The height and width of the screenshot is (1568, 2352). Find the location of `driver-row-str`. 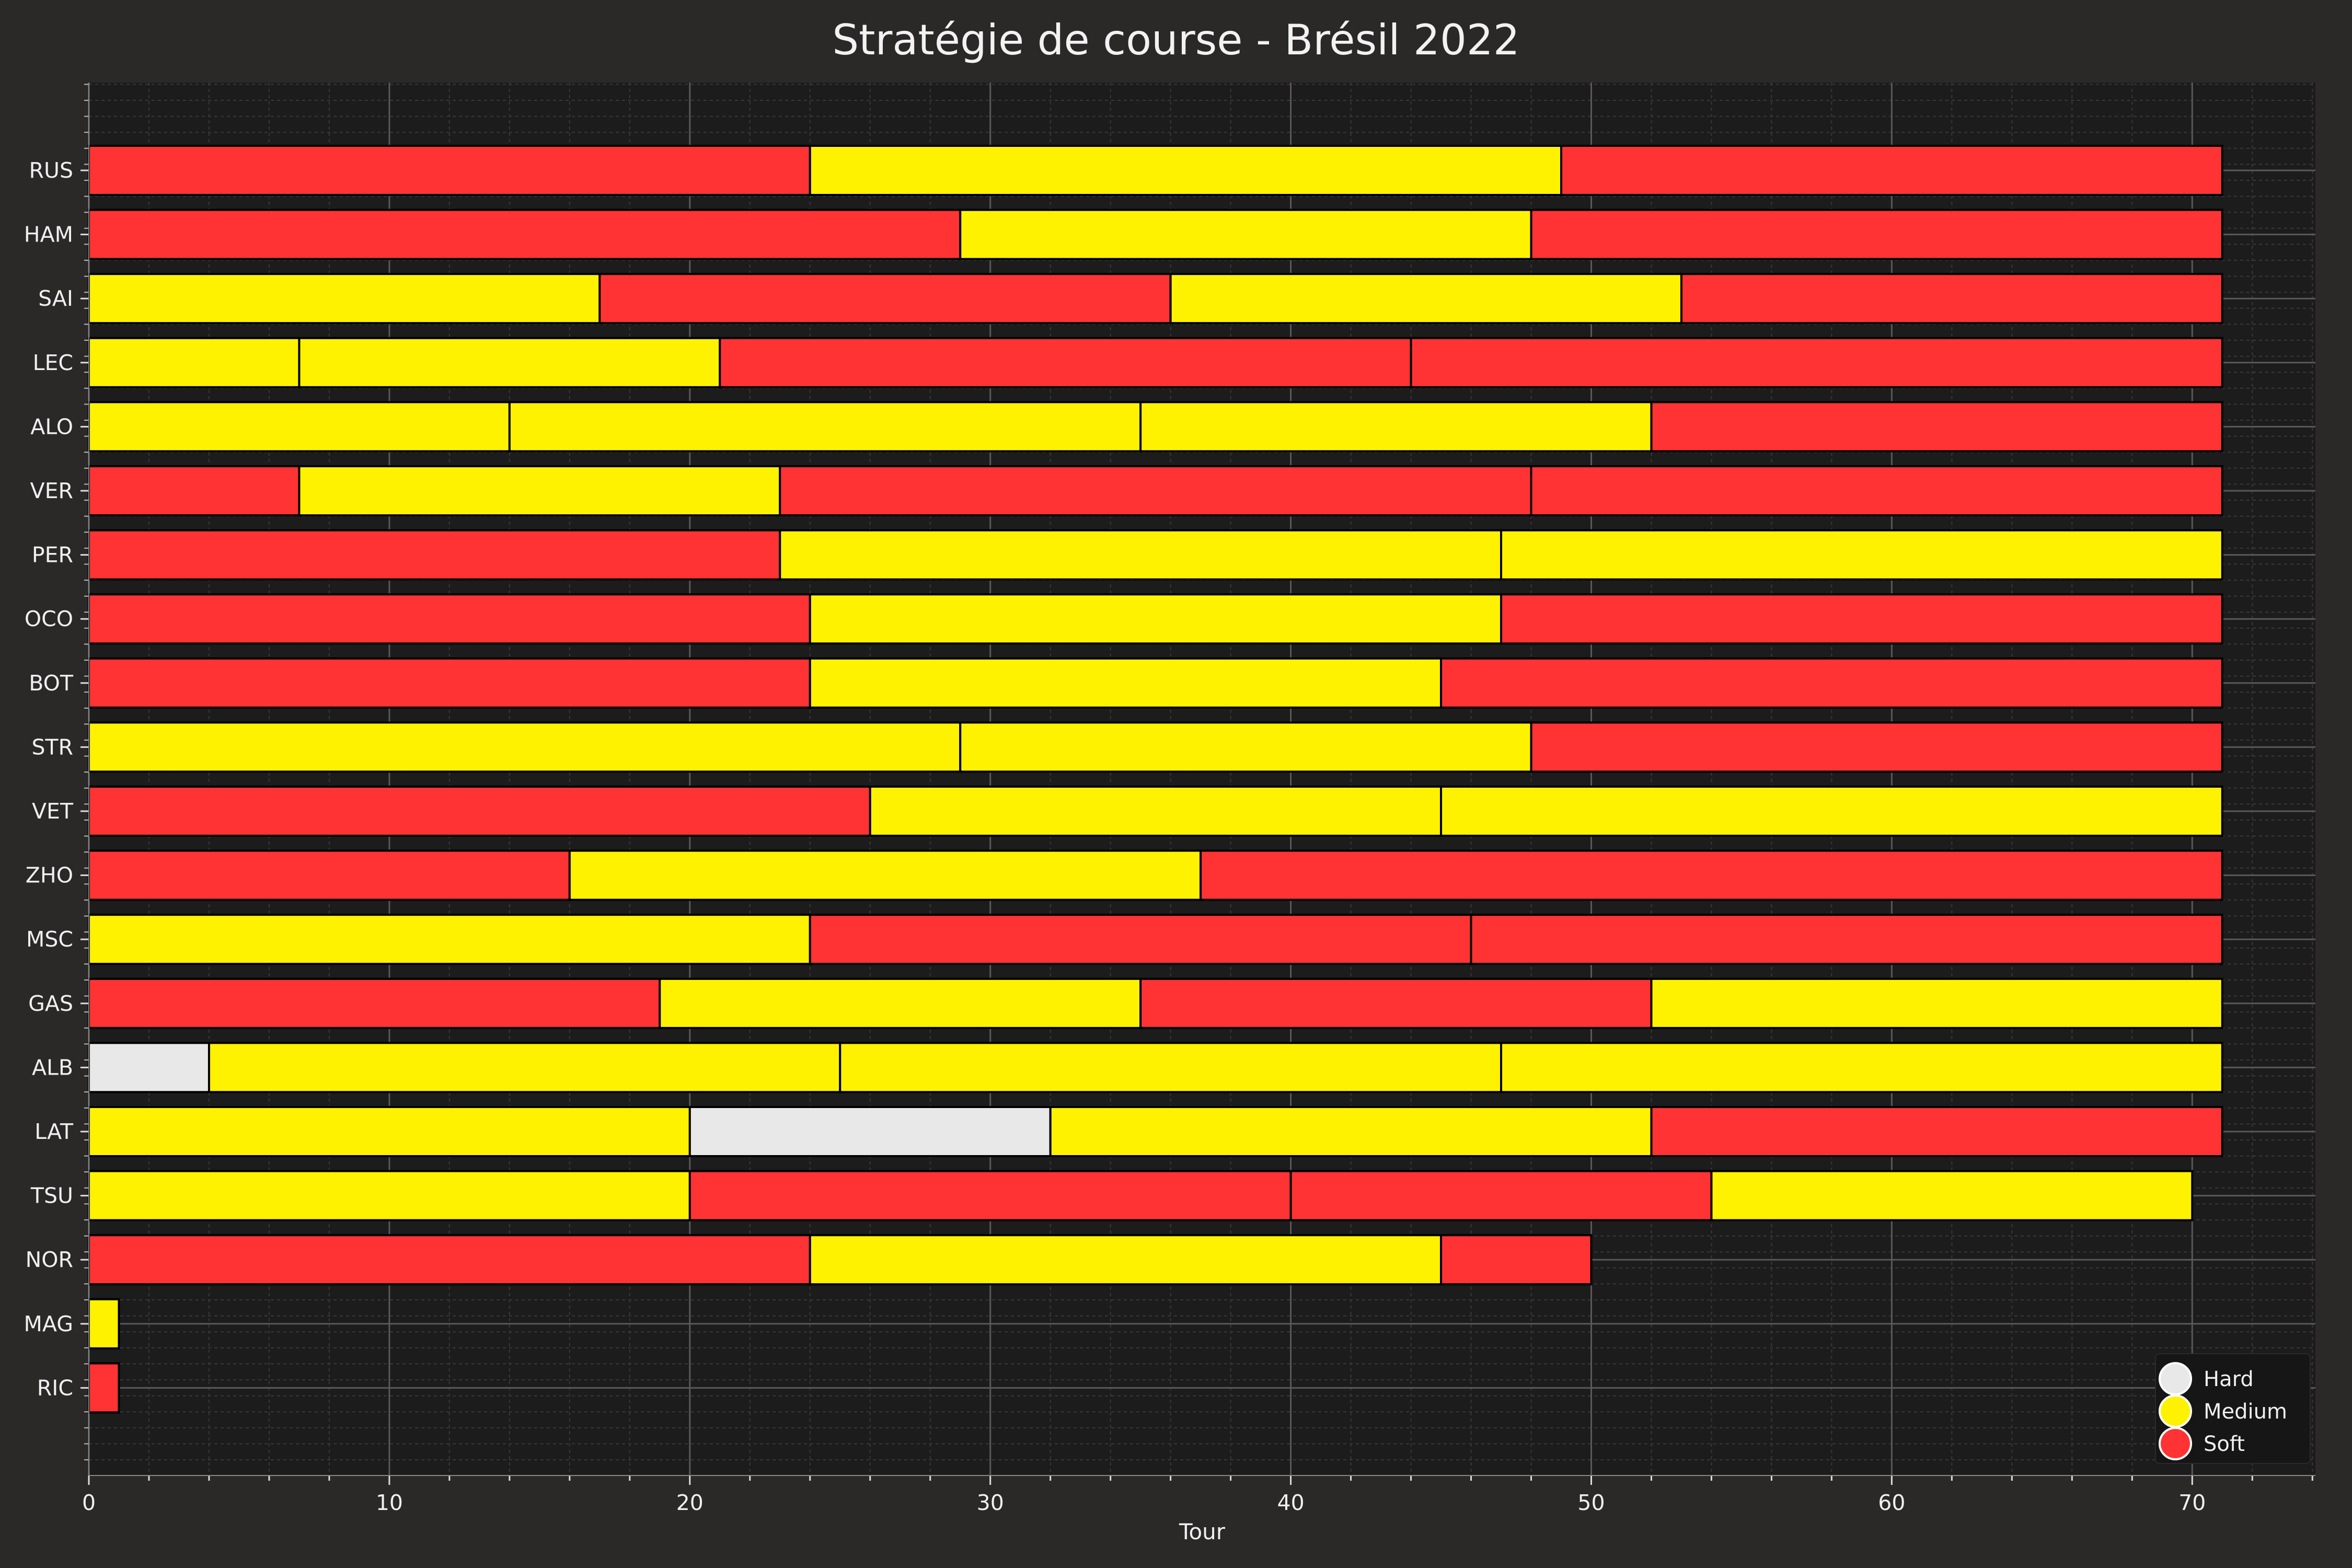

driver-row-str is located at coordinates (1155, 747).